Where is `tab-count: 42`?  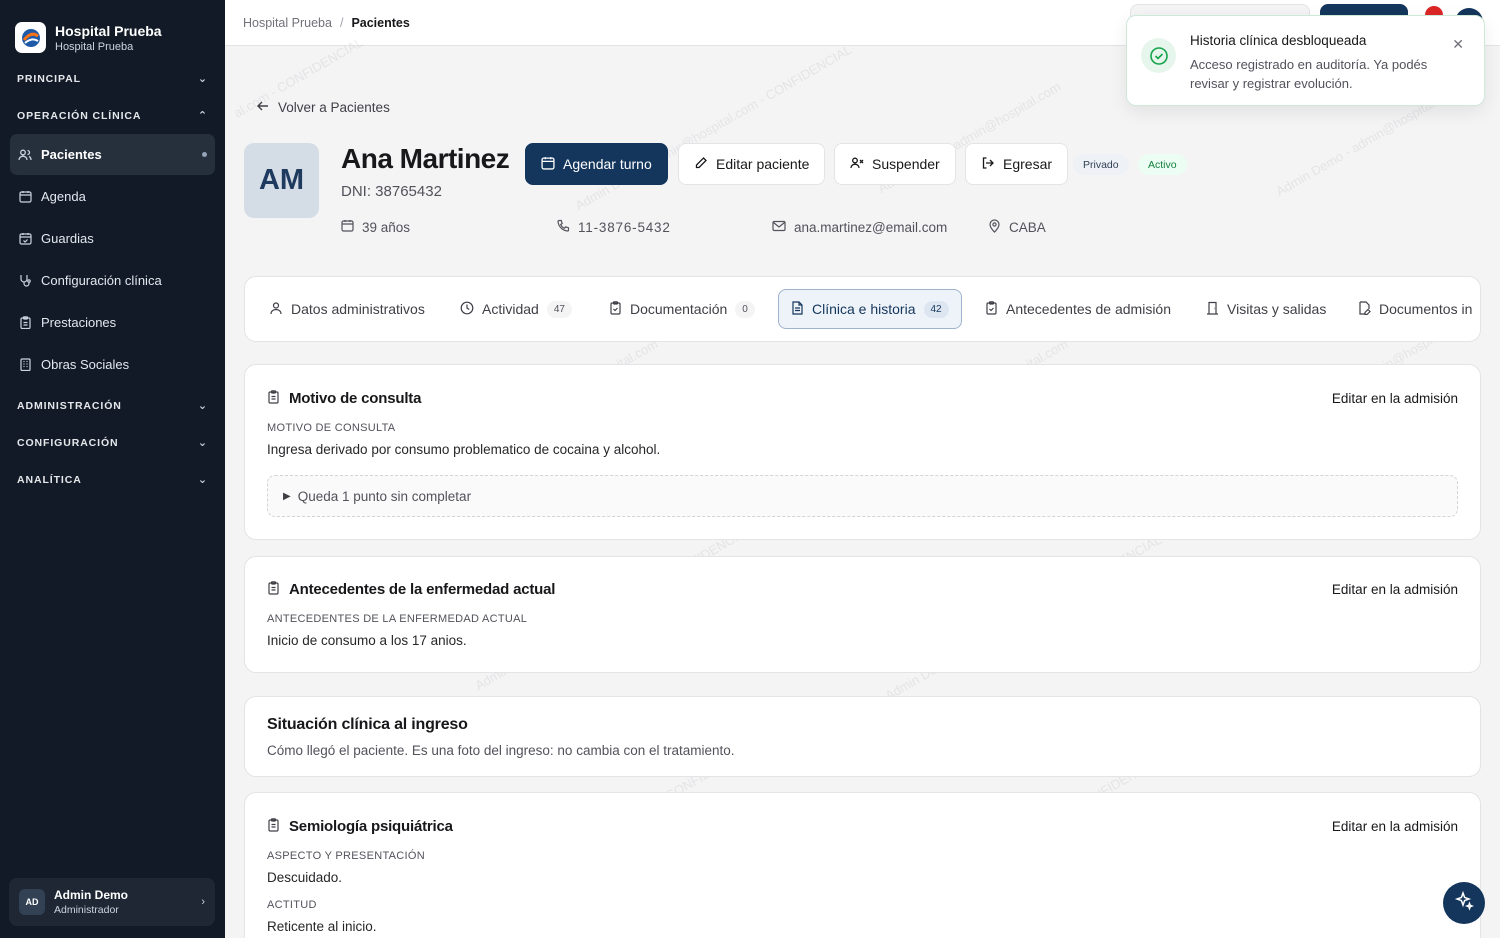 tab-count: 42 is located at coordinates (936, 309).